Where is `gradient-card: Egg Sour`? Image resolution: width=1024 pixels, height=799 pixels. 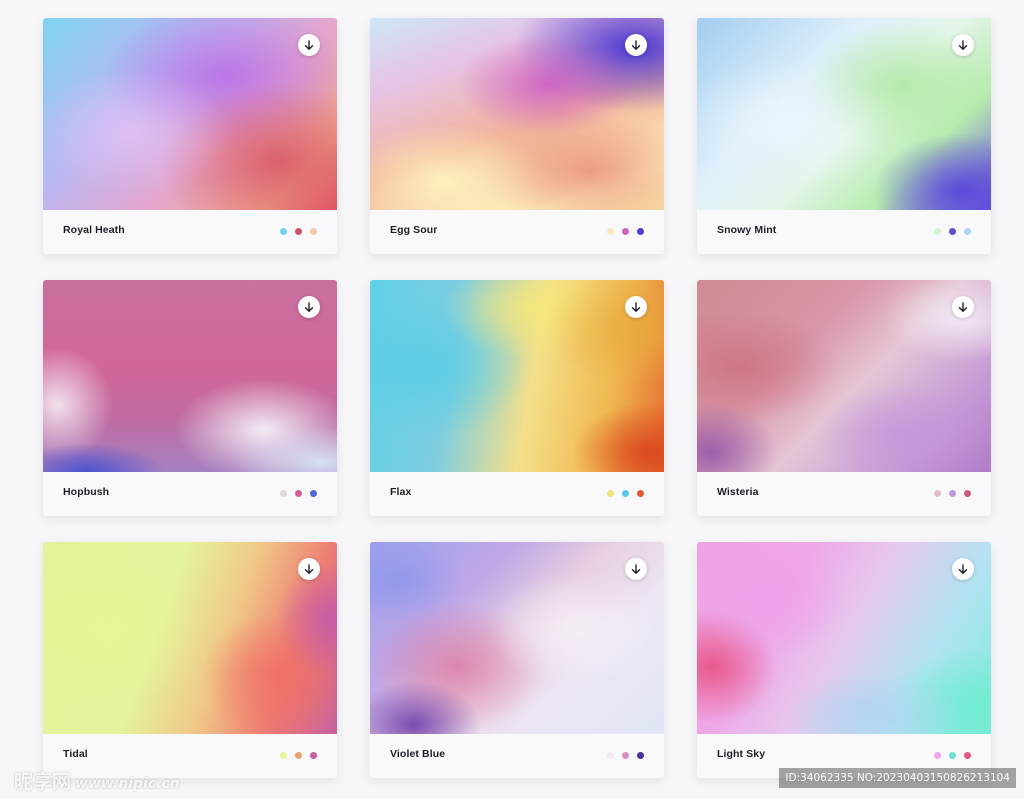
gradient-card: Egg Sour is located at coordinates (517, 136).